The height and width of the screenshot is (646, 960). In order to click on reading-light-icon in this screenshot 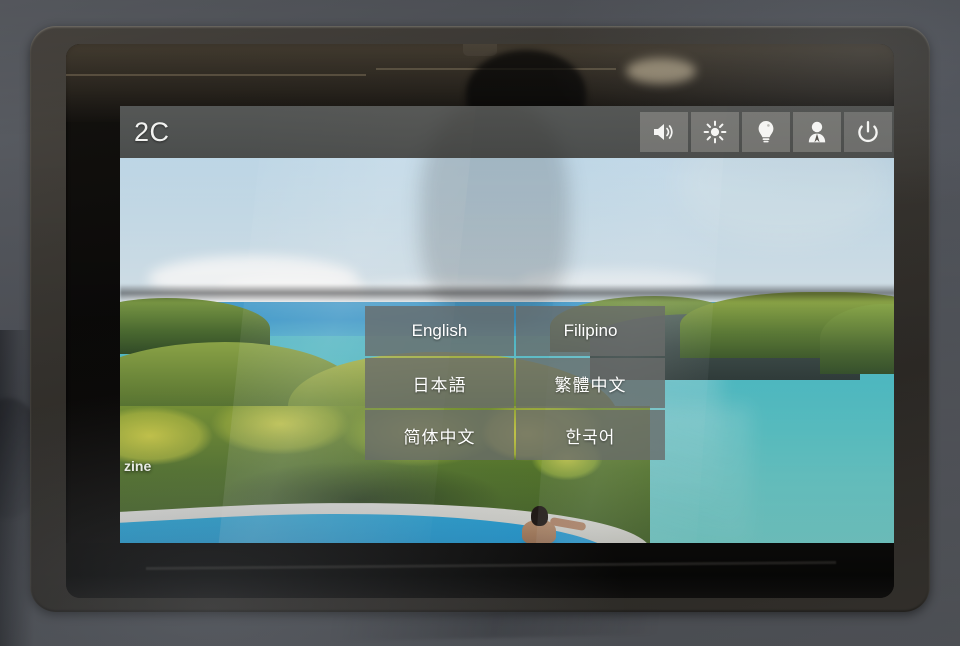, I will do `click(766, 132)`.